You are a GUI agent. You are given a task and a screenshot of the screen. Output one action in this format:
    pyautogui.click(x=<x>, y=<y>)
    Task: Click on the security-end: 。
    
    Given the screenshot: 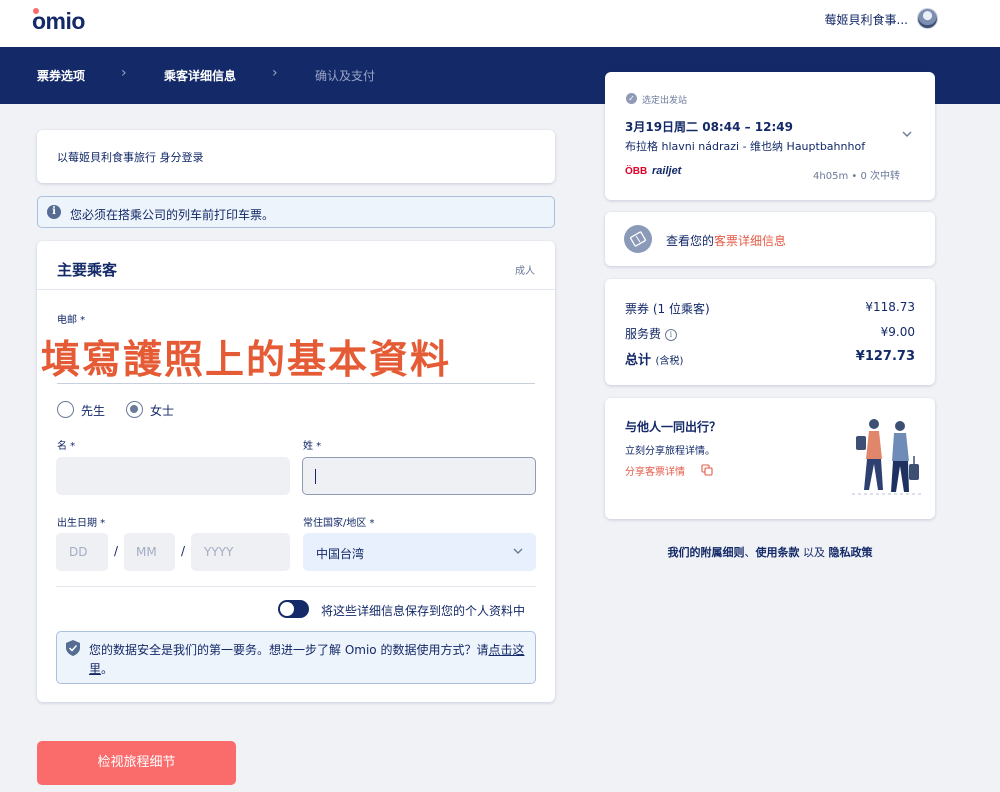 What is the action you would take?
    pyautogui.click(x=107, y=669)
    